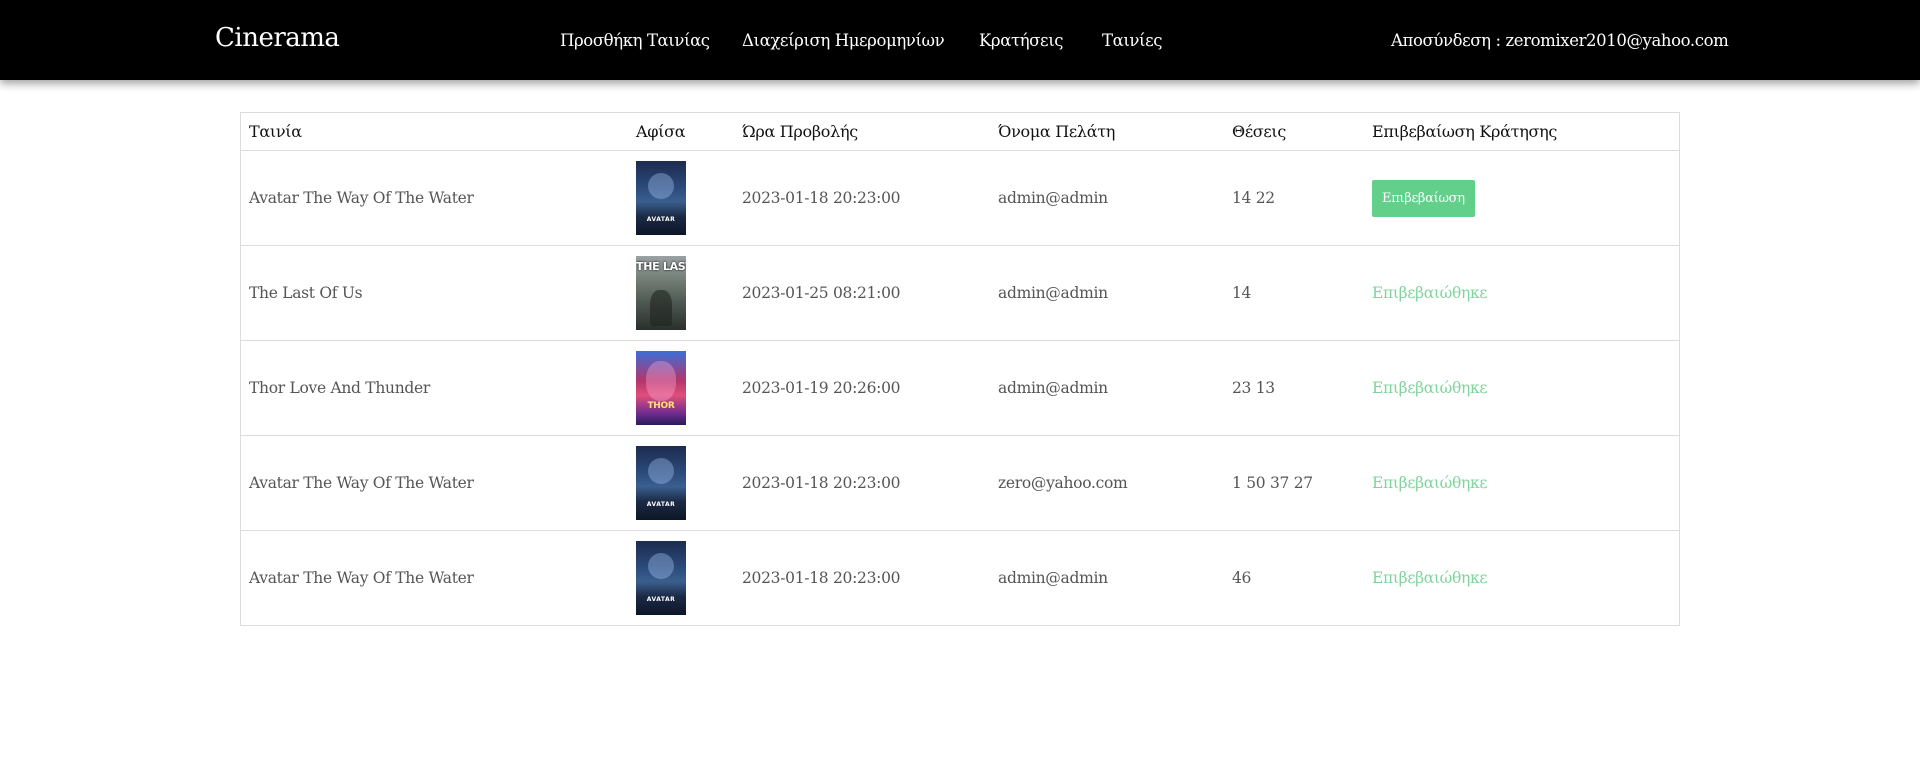 The height and width of the screenshot is (779, 1920). What do you see at coordinates (1521, 198) in the screenshot?
I see `confirmation-cell: Επιβεβαίωση` at bounding box center [1521, 198].